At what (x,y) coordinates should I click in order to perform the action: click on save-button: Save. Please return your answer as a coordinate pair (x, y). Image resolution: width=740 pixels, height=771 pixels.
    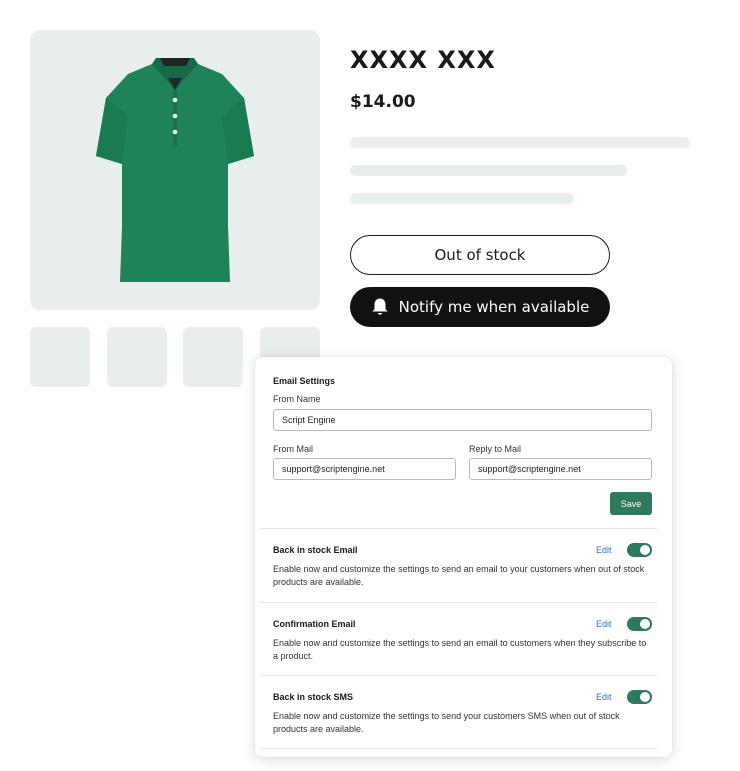
    Looking at the image, I should click on (631, 503).